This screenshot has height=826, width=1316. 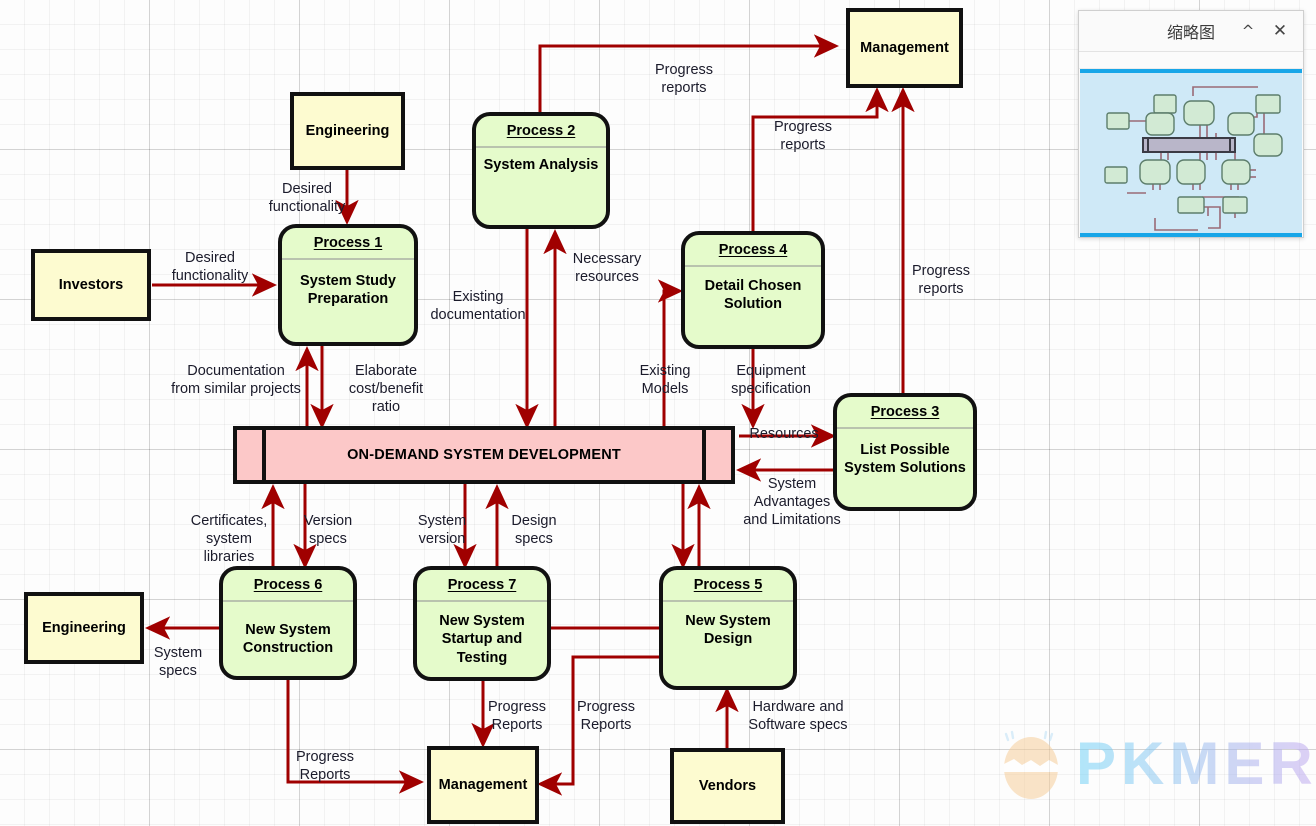 I want to click on minimap-thumbnail, so click(x=1193, y=158).